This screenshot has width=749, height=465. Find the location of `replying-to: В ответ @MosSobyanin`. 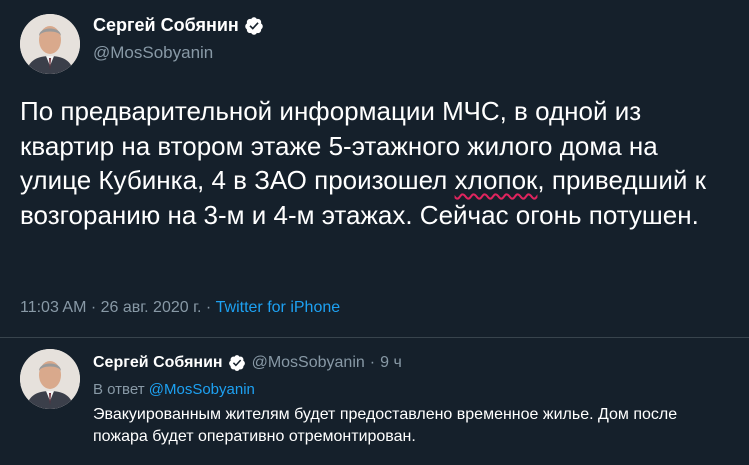

replying-to: В ответ @MosSobyanin is located at coordinates (174, 389).